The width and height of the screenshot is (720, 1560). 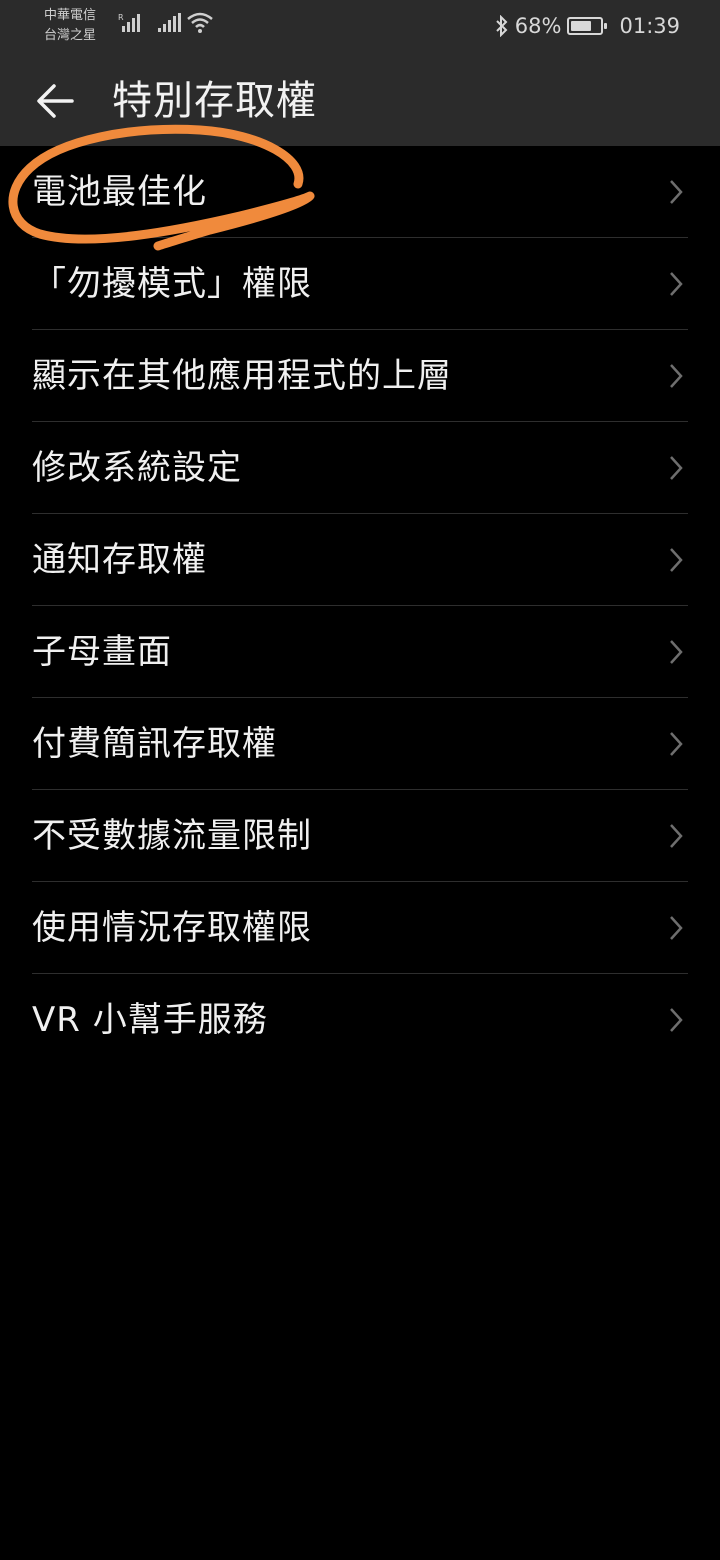 I want to click on list-item-usage-access: 使用情況存取權限, so click(x=360, y=928).